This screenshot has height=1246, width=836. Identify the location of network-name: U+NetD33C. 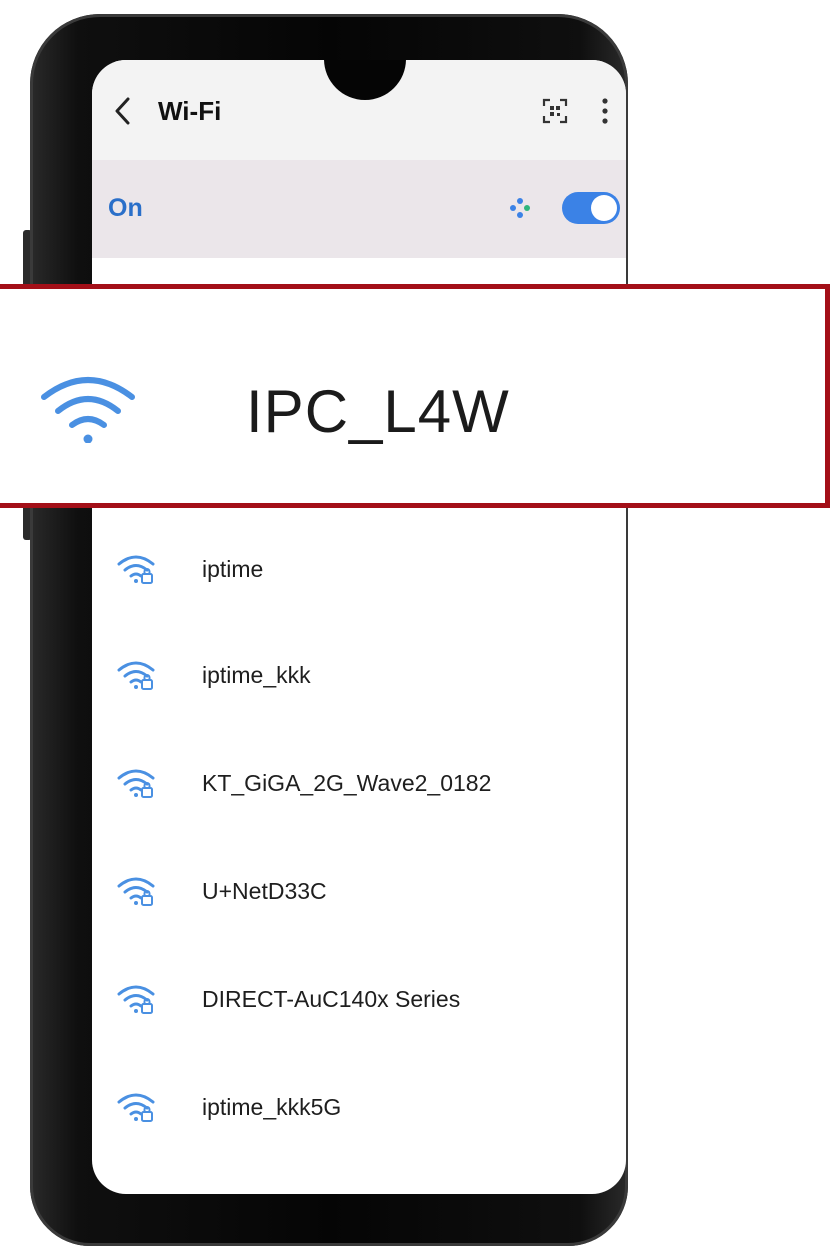
(264, 891).